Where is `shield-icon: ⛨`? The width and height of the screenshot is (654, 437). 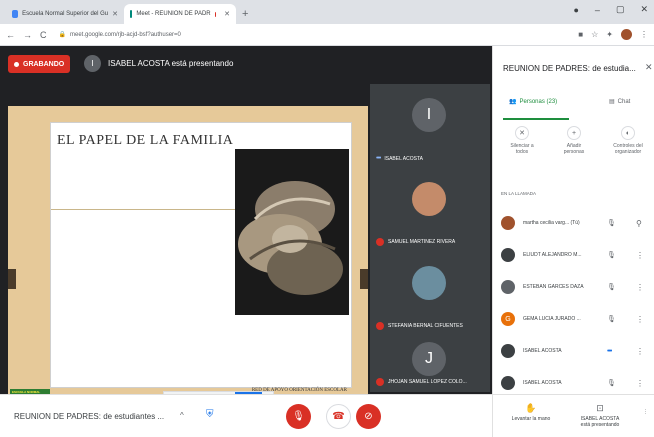 shield-icon: ⛨ is located at coordinates (210, 414).